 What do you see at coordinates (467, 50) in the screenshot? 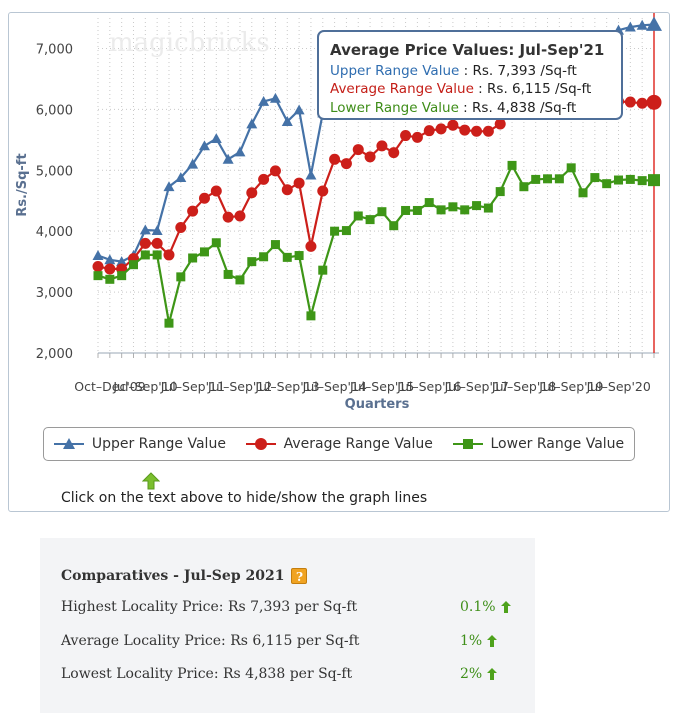
I see `tooltip-title: Average Price Values: Jul-Sep'21` at bounding box center [467, 50].